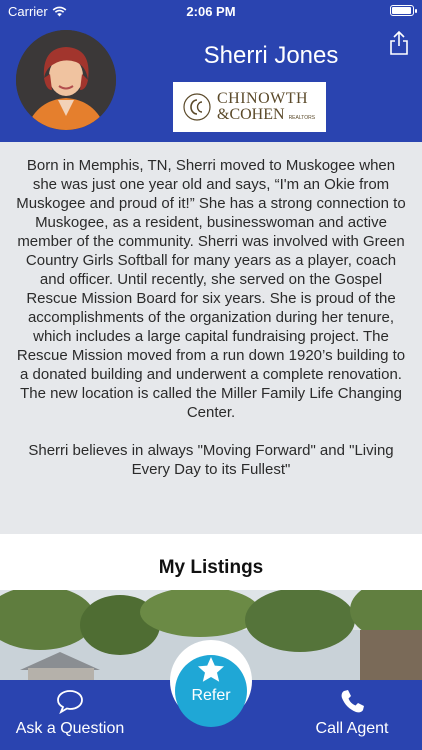 The height and width of the screenshot is (750, 422). I want to click on agent-name: Sherri Jones, so click(271, 55).